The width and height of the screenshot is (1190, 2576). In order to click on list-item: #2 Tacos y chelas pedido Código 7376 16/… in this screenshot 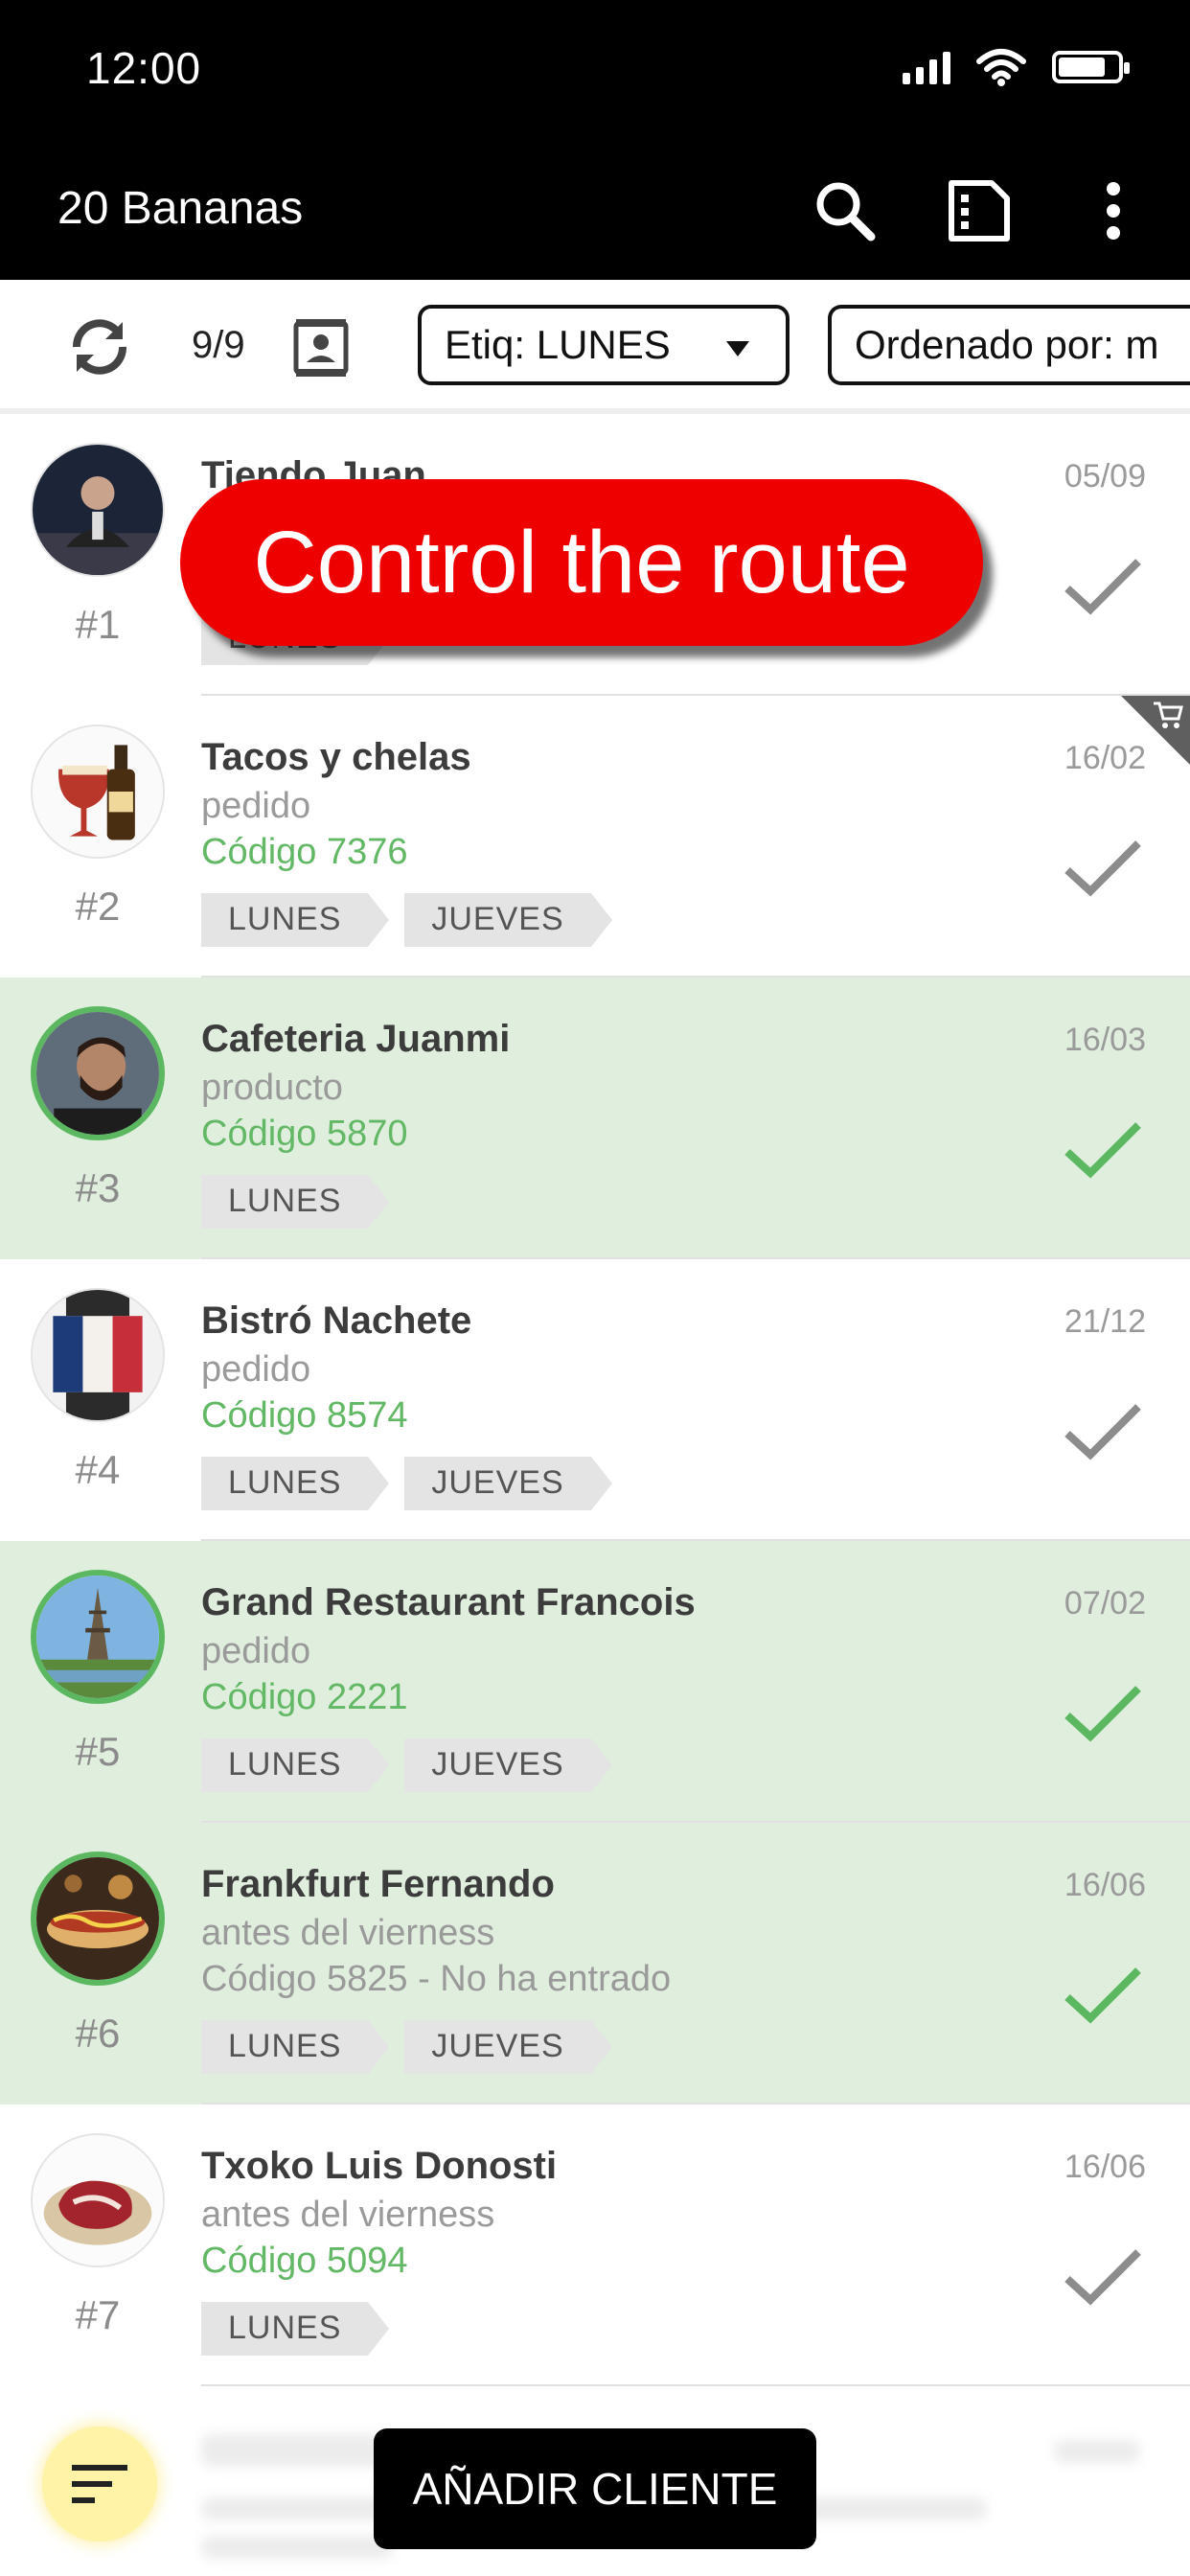, I will do `click(595, 837)`.